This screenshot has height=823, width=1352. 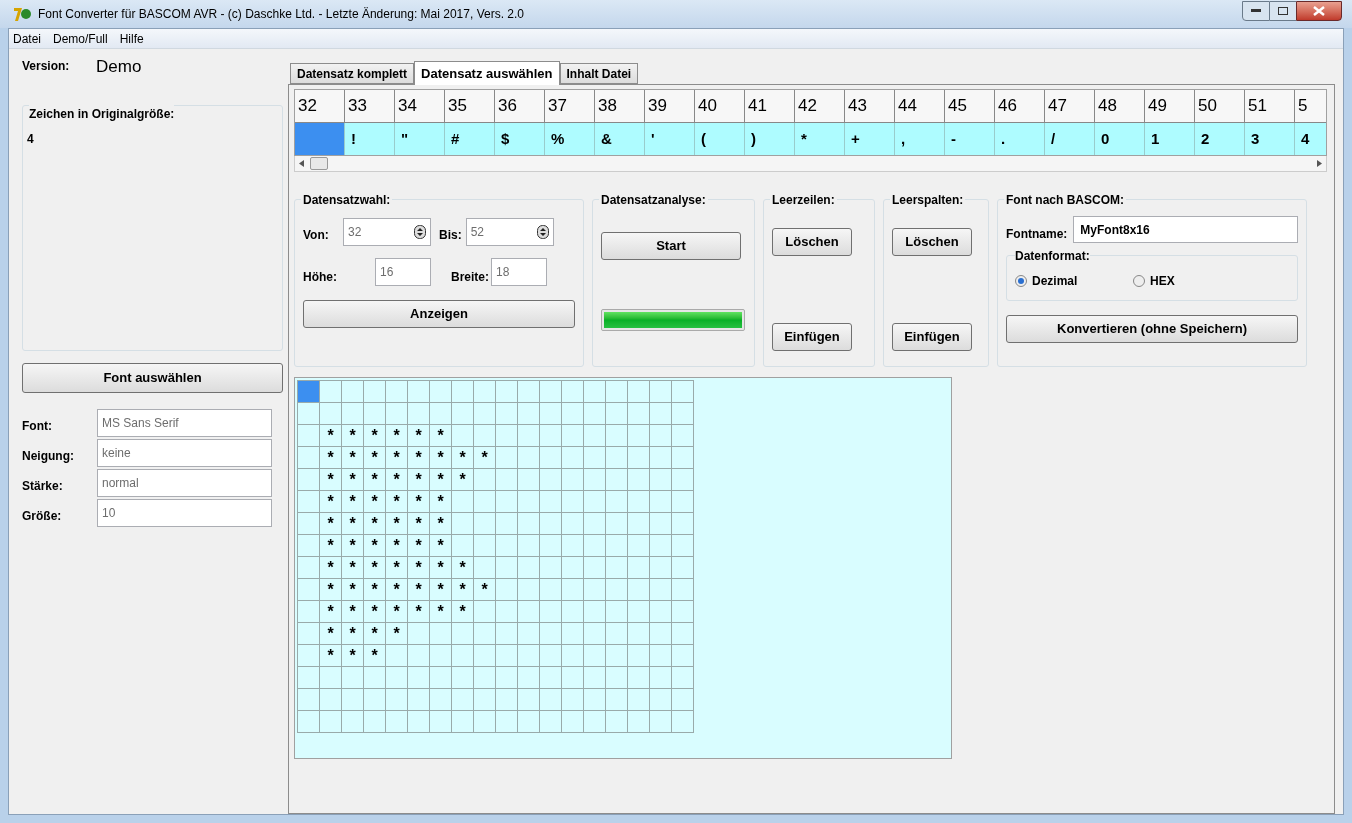 What do you see at coordinates (810, 164) in the screenshot?
I see `horizontal-scrollbar` at bounding box center [810, 164].